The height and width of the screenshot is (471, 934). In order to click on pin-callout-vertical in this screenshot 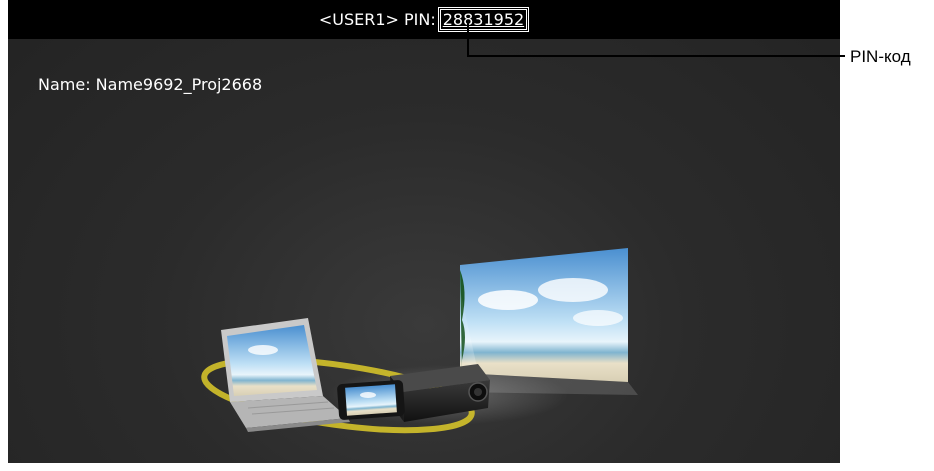, I will do `click(468, 38)`.